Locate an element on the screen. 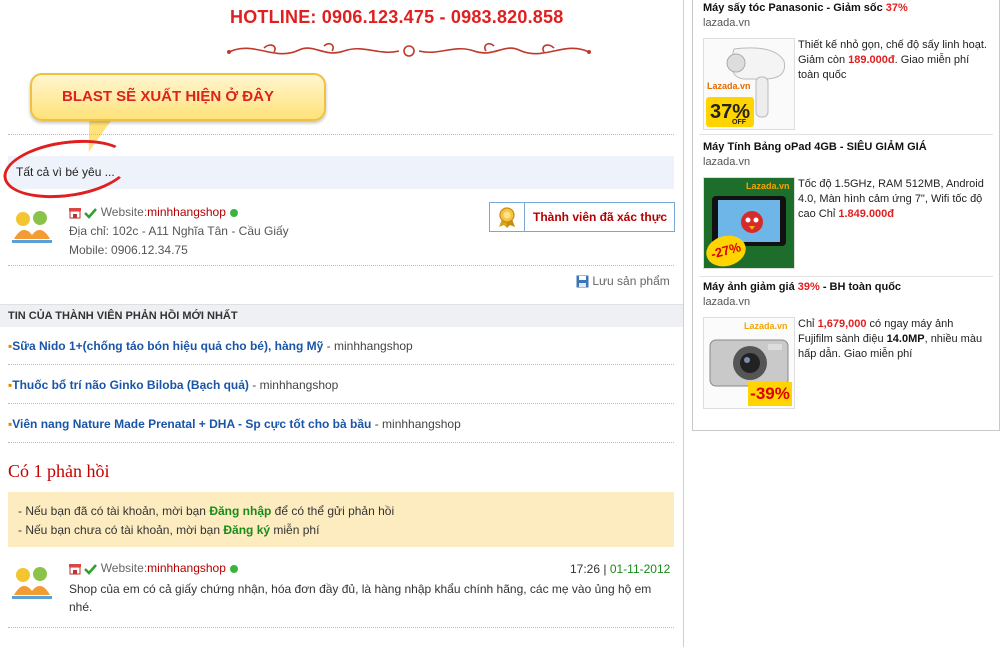  save-product-button: Lưu sản phẩm is located at coordinates (623, 281).